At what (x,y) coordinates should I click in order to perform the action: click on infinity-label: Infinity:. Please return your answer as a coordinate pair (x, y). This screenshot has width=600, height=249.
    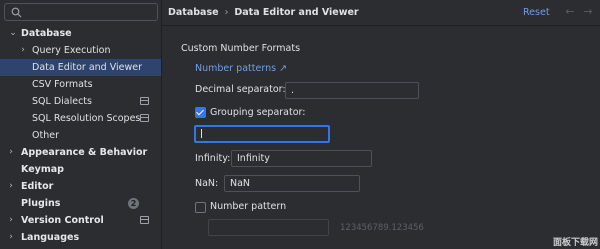
    Looking at the image, I should click on (213, 158).